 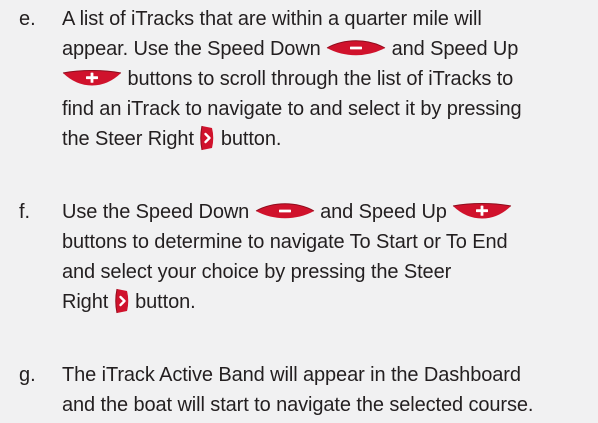 I want to click on text-line: Right button., so click(x=330, y=302).